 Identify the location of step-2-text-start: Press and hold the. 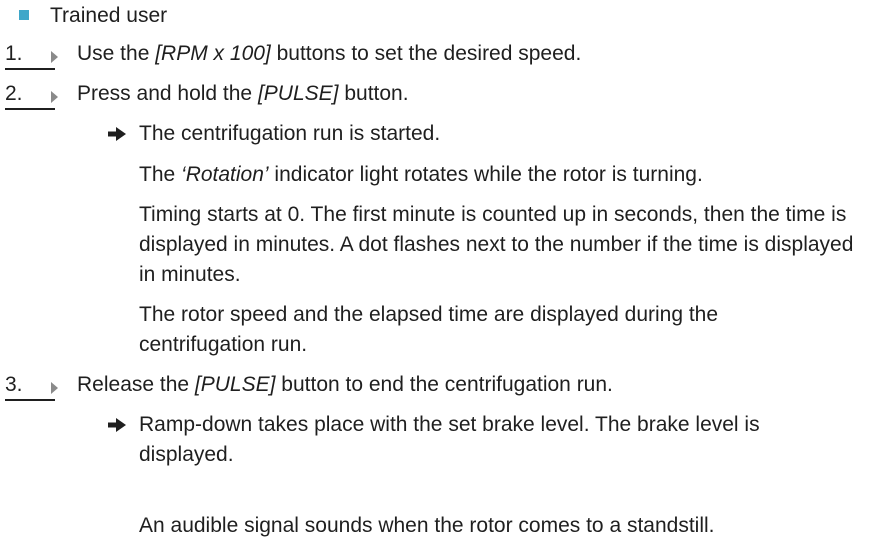
(167, 93).